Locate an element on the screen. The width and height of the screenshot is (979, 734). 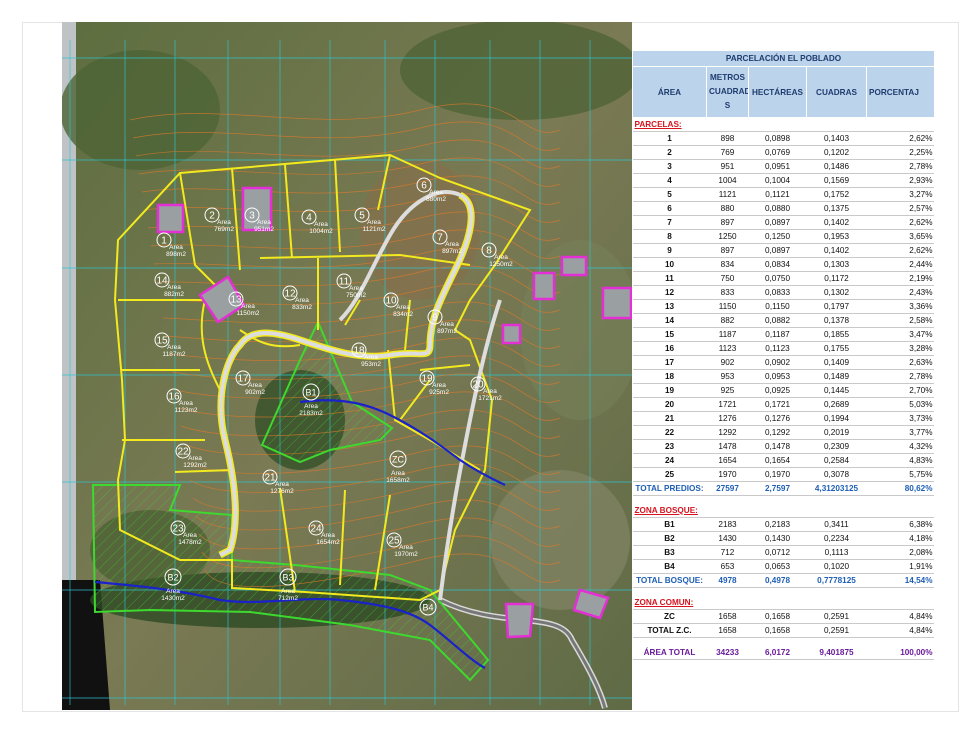
zone-code: B2 is located at coordinates (172, 578).